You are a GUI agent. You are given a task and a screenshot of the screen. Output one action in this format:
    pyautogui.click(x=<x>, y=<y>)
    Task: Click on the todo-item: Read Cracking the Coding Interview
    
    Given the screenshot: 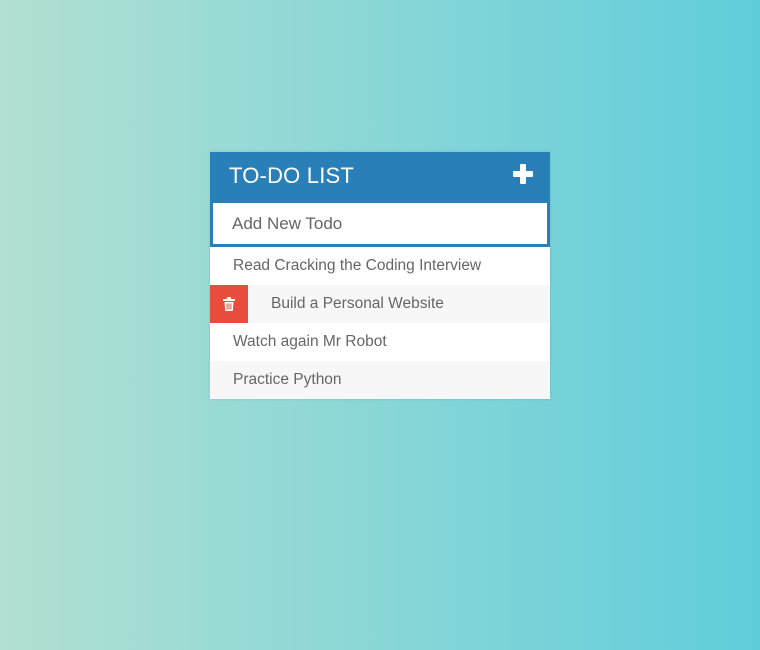 What is the action you would take?
    pyautogui.click(x=380, y=266)
    